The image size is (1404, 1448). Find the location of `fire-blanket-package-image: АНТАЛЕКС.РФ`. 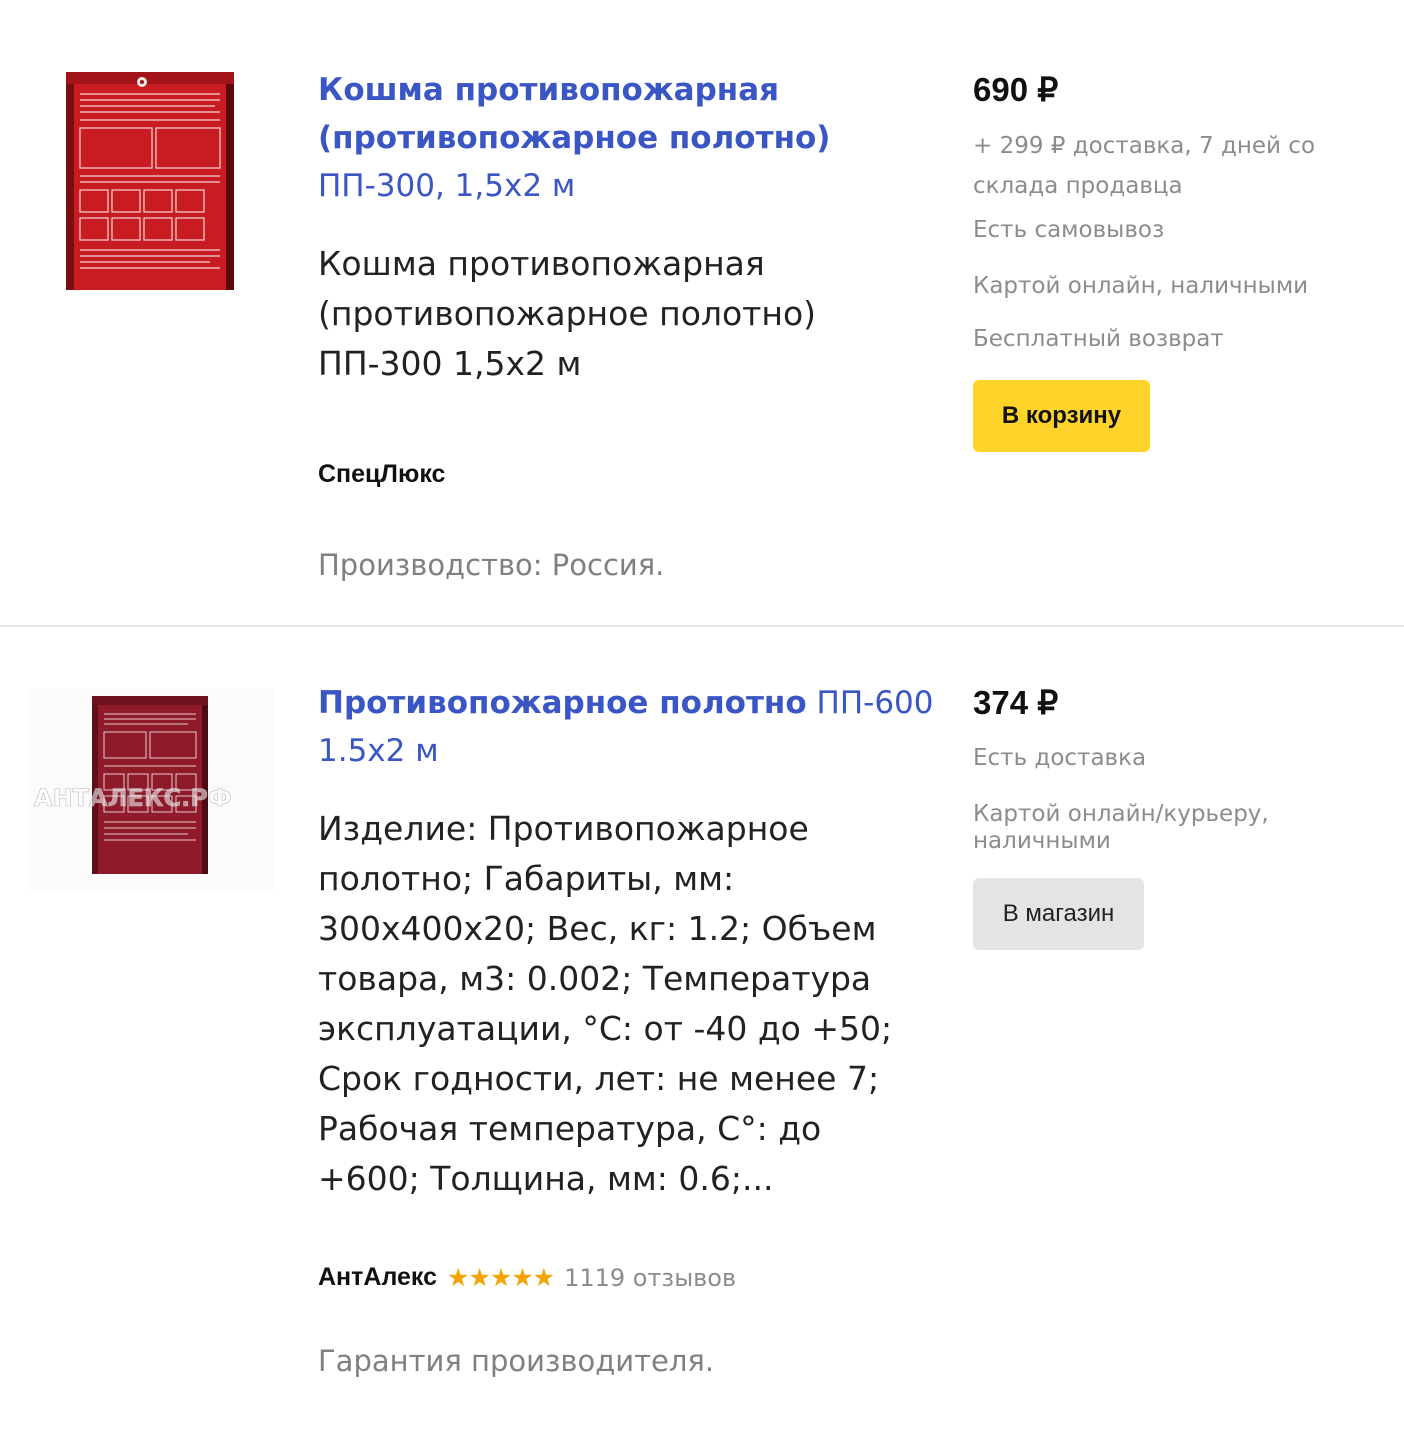

fire-blanket-package-image: АНТАЛЕКС.РФ is located at coordinates (151, 789).